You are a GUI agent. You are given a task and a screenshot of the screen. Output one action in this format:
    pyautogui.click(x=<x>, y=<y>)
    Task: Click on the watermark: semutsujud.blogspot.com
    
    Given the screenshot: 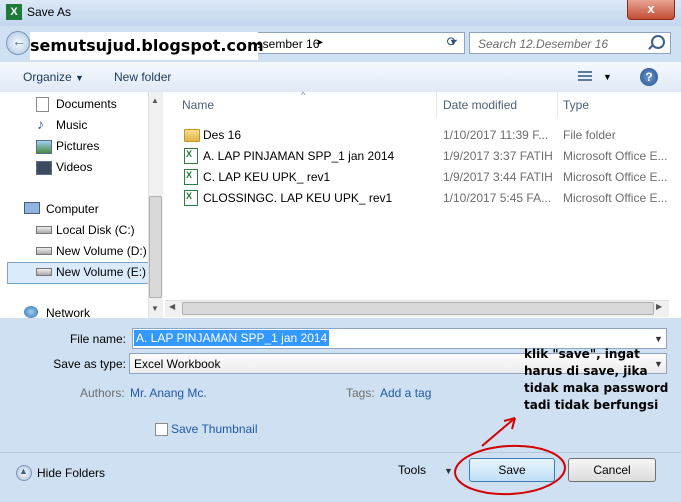 What is the action you would take?
    pyautogui.click(x=147, y=46)
    